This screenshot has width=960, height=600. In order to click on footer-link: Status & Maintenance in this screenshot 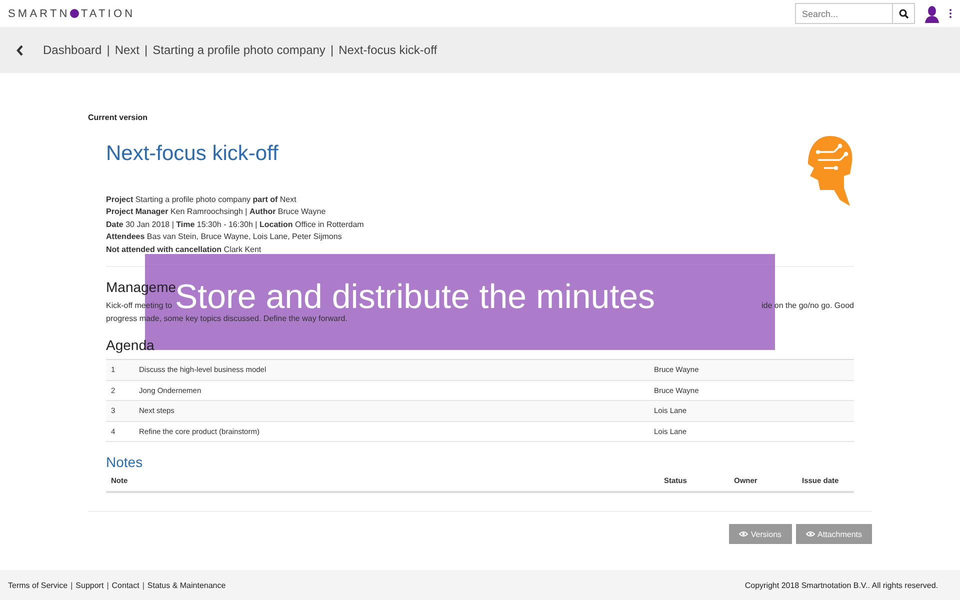, I will do `click(186, 585)`.